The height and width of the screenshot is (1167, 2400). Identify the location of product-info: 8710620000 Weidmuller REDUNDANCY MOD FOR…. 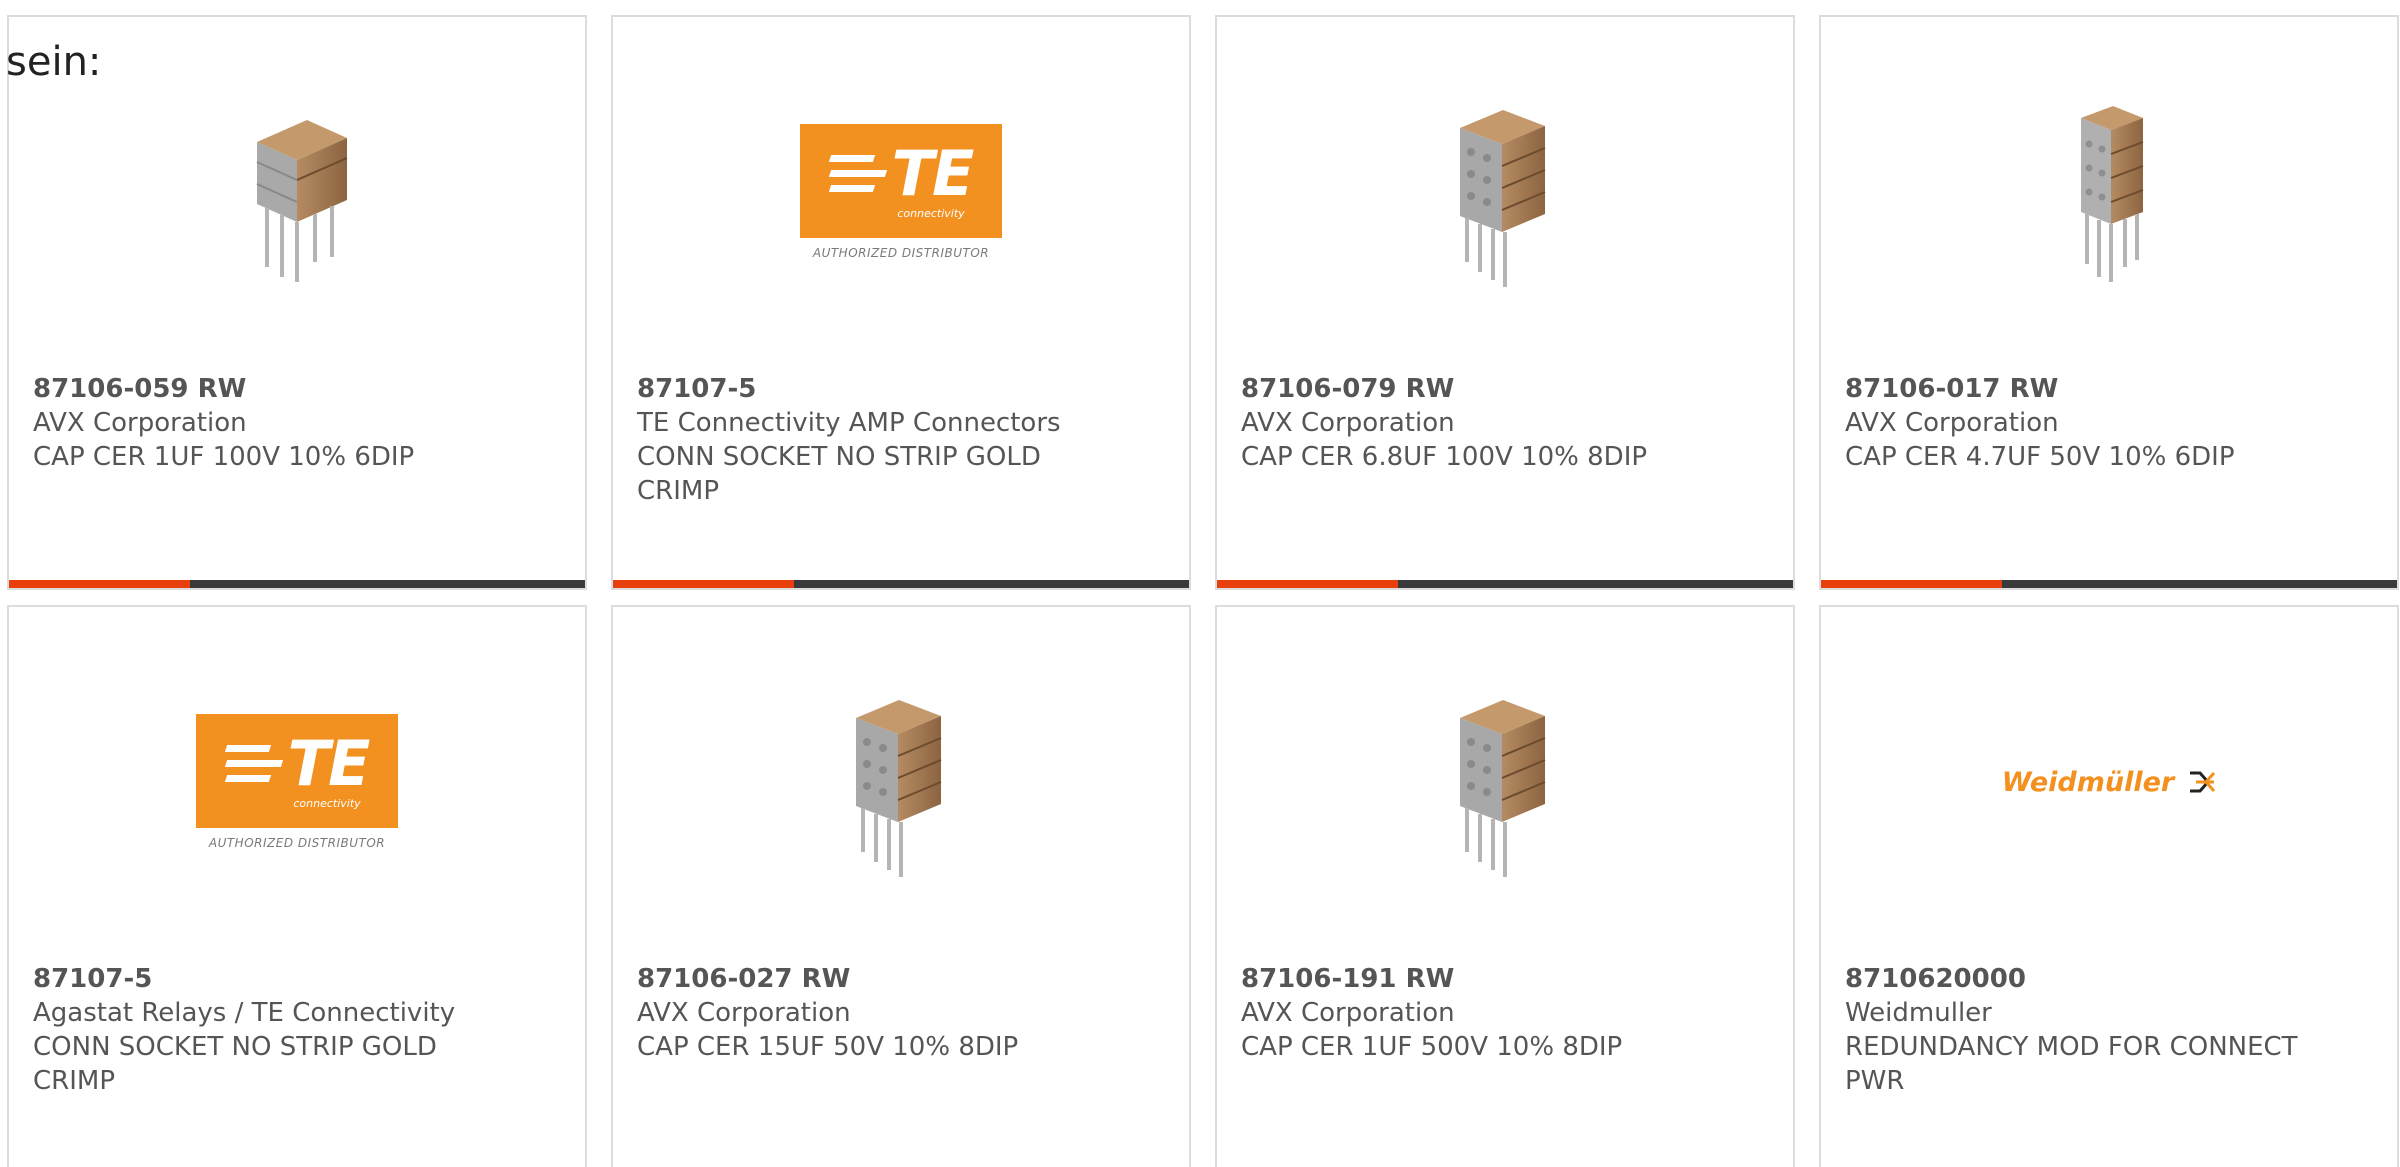
(2091, 1030).